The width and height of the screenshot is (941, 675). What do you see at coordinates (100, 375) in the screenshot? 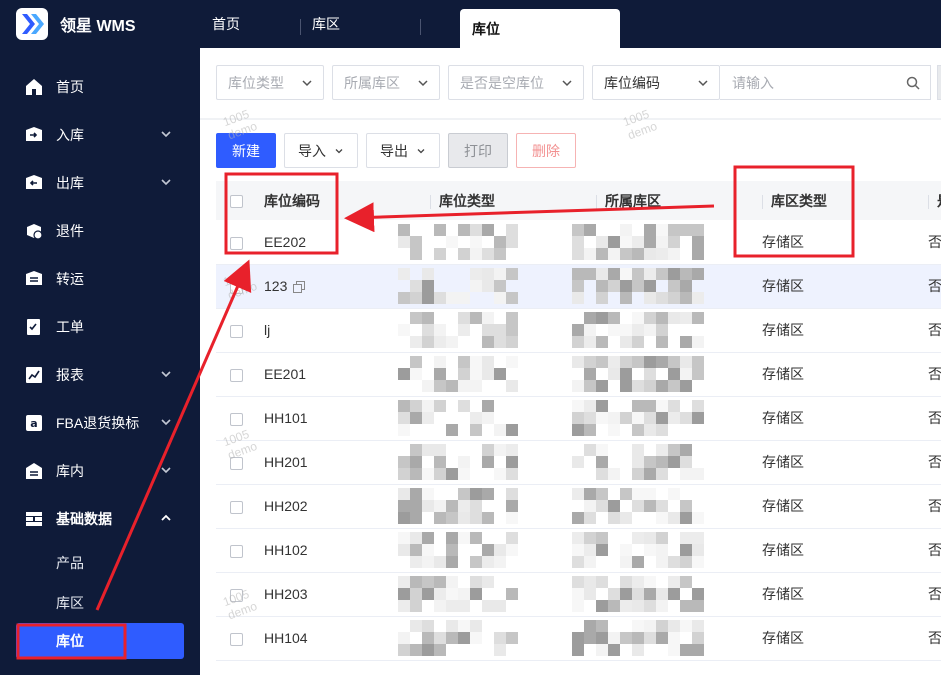
I see `sidebar-item-report: 报表` at bounding box center [100, 375].